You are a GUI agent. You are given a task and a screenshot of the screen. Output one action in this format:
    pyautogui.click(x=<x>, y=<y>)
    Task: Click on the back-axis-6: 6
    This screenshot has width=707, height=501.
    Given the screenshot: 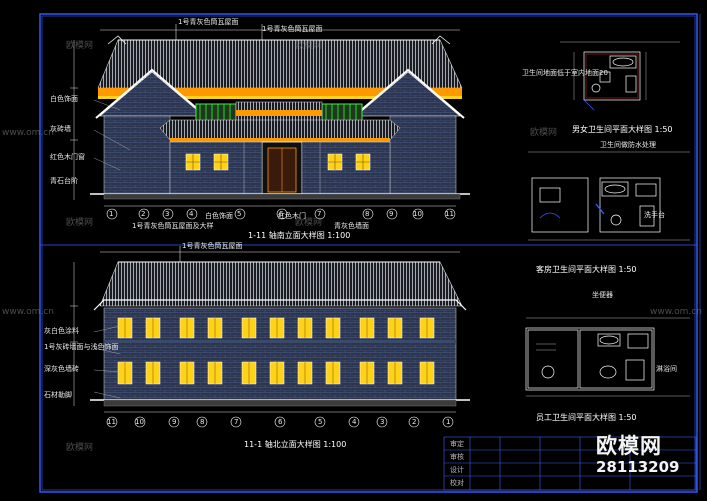 What is the action you would take?
    pyautogui.click(x=280, y=422)
    